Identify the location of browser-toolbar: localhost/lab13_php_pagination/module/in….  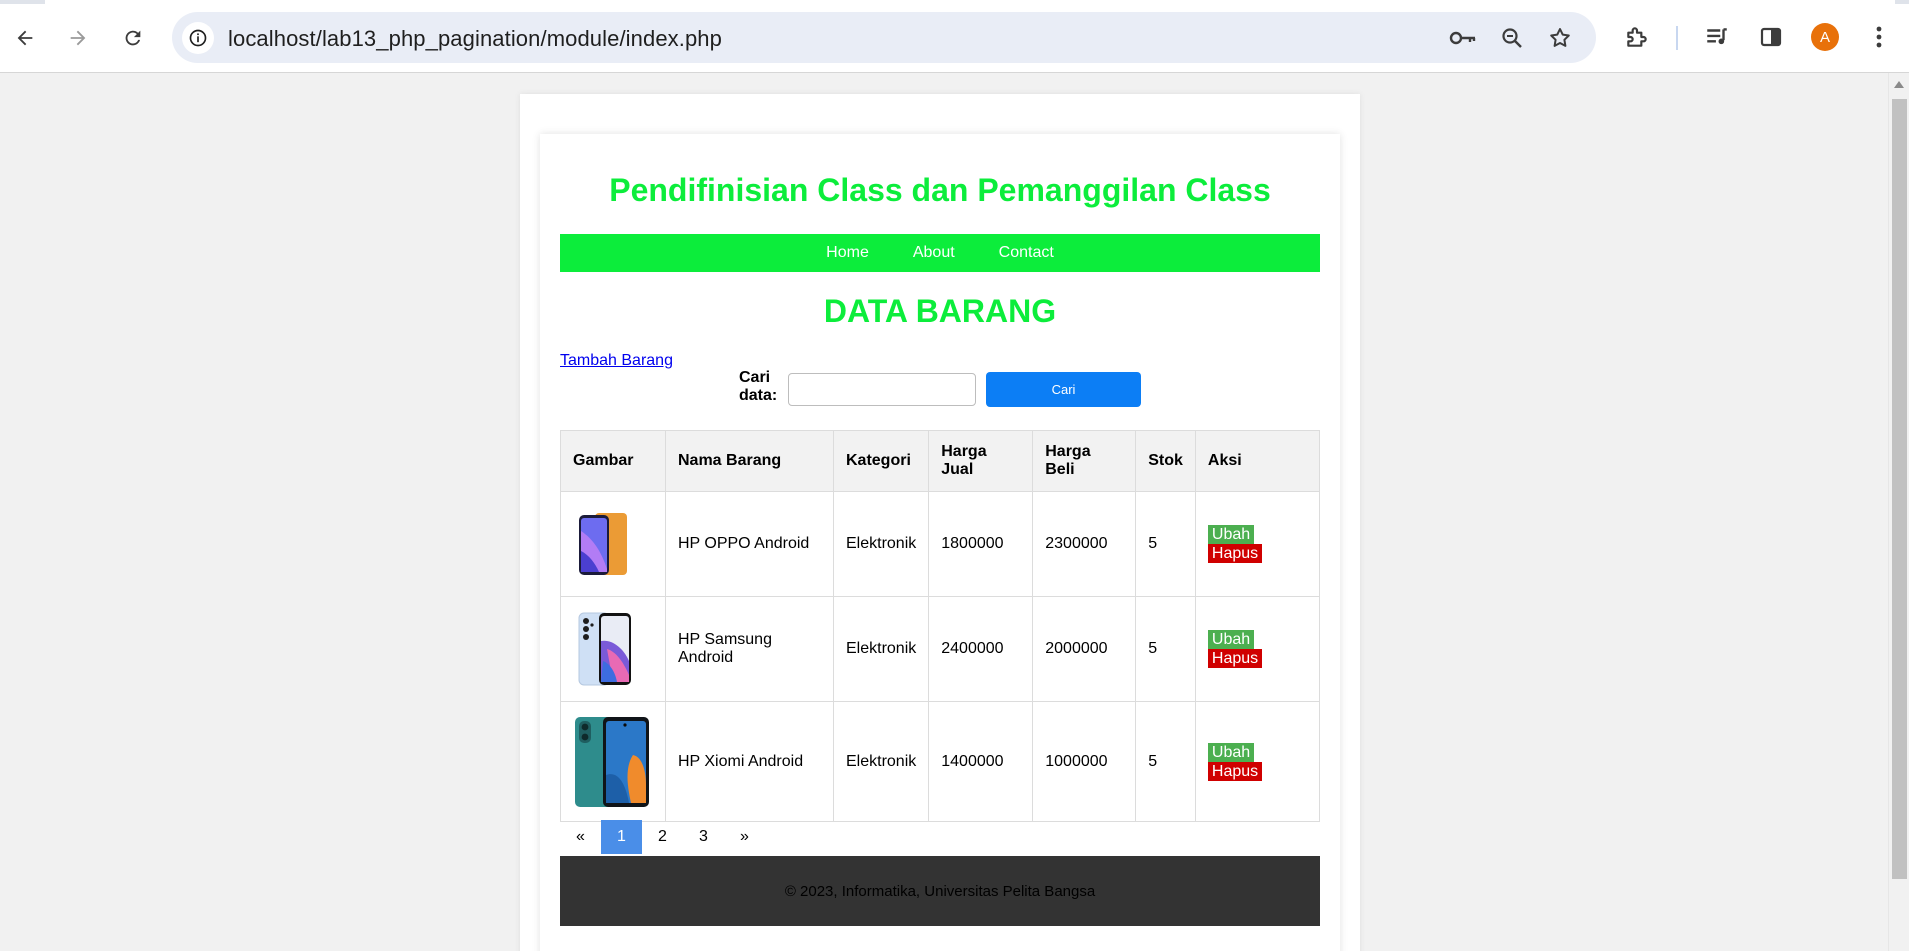
(954, 36).